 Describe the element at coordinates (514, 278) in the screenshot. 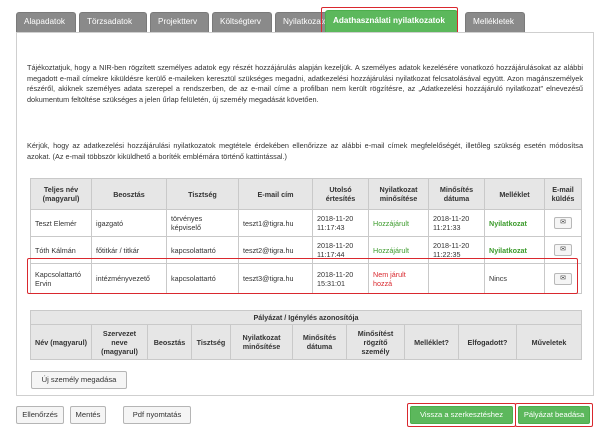

I see `cell-attachment: Nincs` at that location.